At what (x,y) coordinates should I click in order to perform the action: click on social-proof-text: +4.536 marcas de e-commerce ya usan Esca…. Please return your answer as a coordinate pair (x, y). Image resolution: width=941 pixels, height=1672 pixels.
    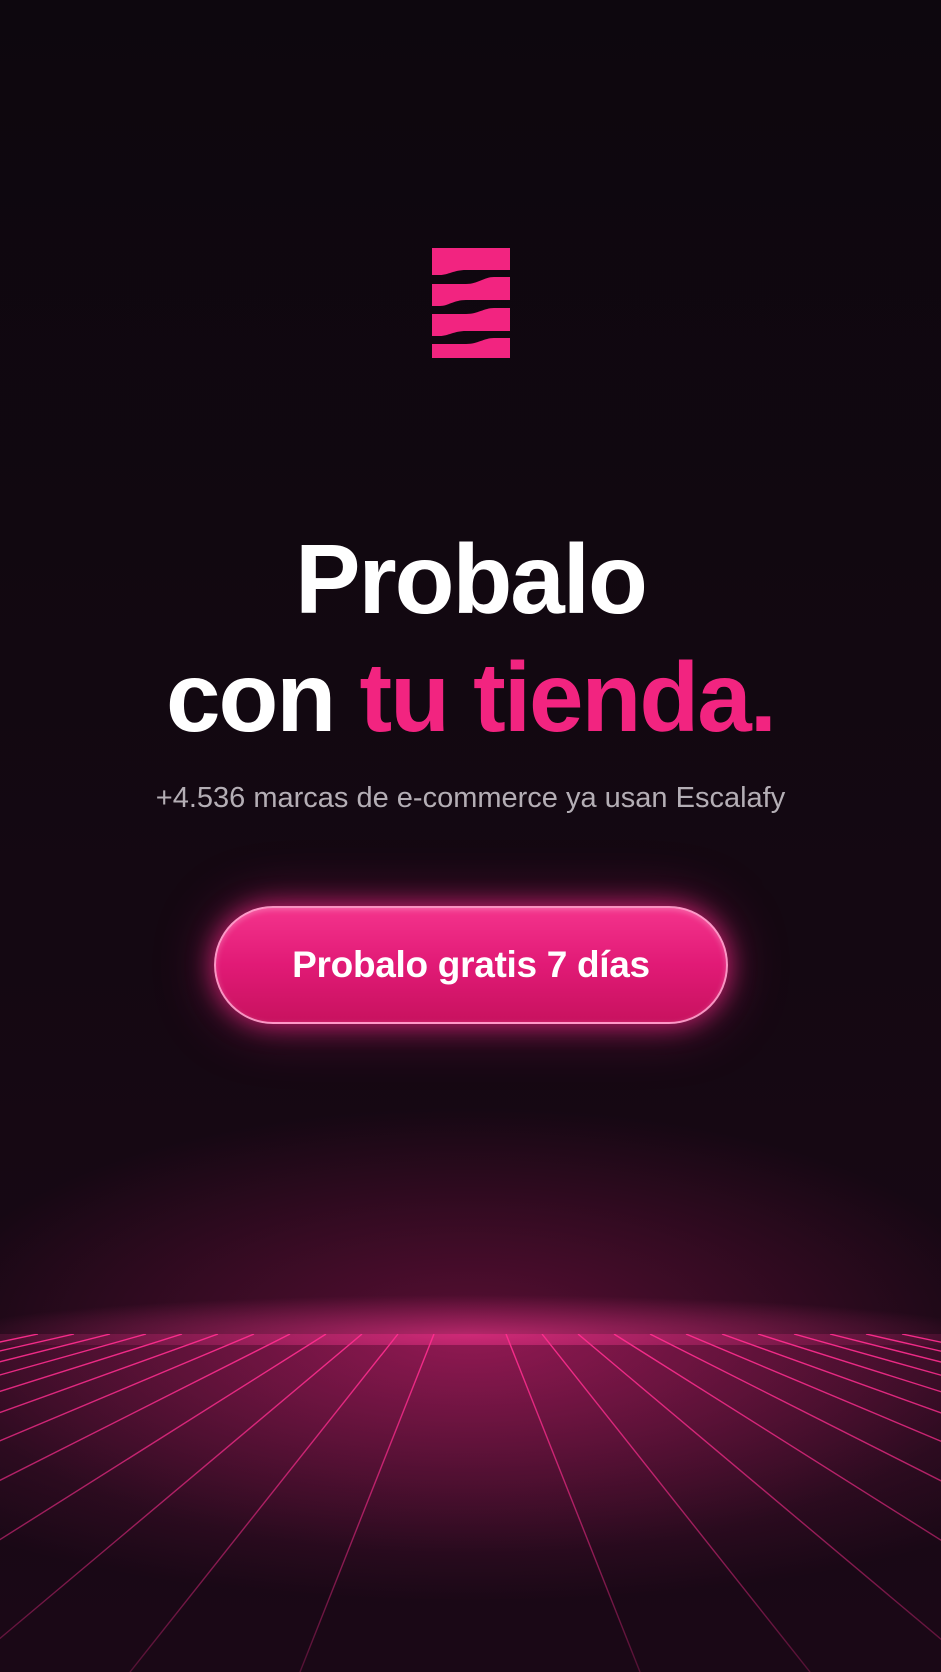
    Looking at the image, I should click on (470, 798).